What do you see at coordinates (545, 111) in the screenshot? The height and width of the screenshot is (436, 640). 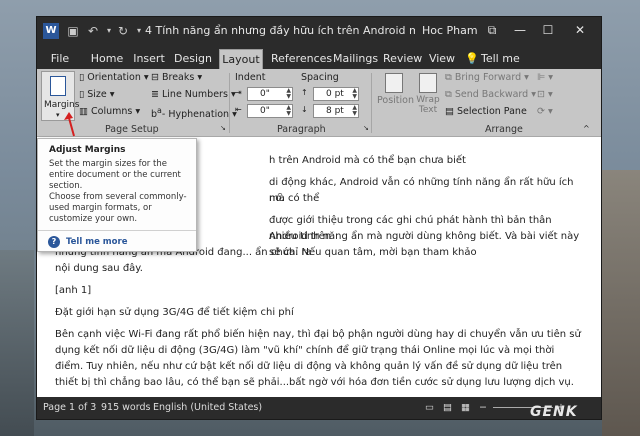 I see `rotate-icon: ⟳ ▾` at bounding box center [545, 111].